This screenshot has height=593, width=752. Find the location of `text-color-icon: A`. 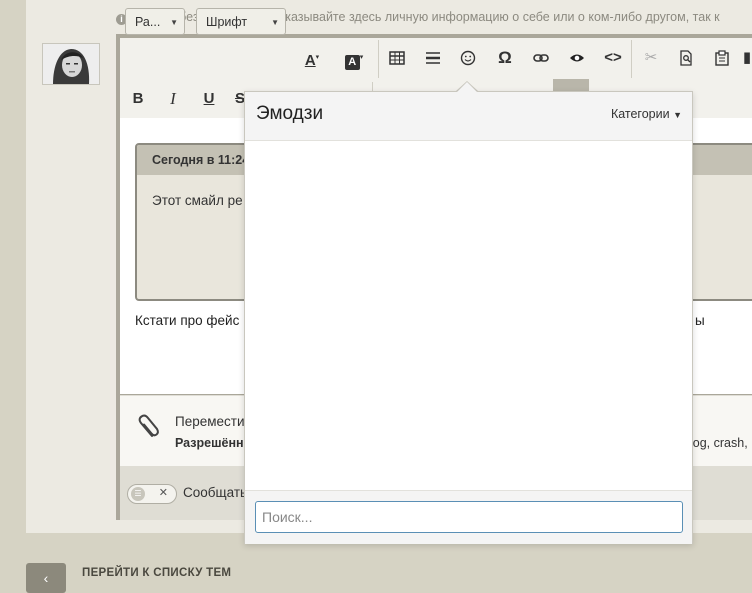

text-color-icon: A is located at coordinates (310, 60).